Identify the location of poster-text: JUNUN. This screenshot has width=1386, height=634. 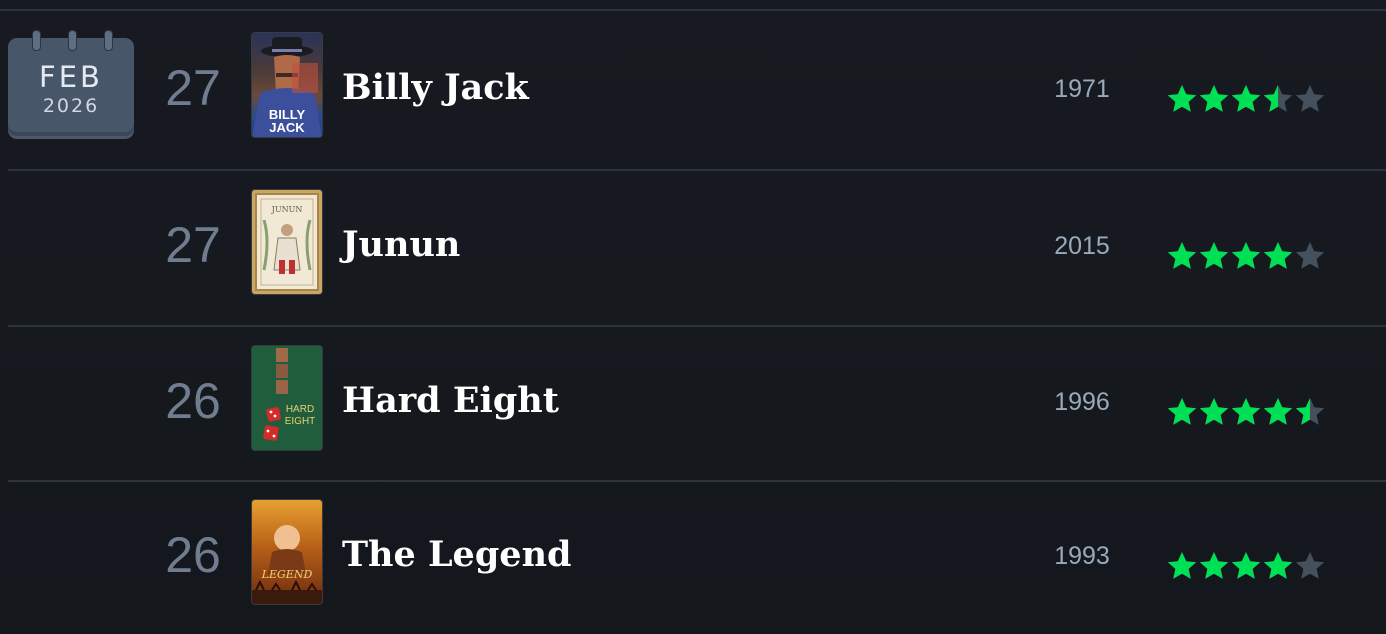
(287, 209).